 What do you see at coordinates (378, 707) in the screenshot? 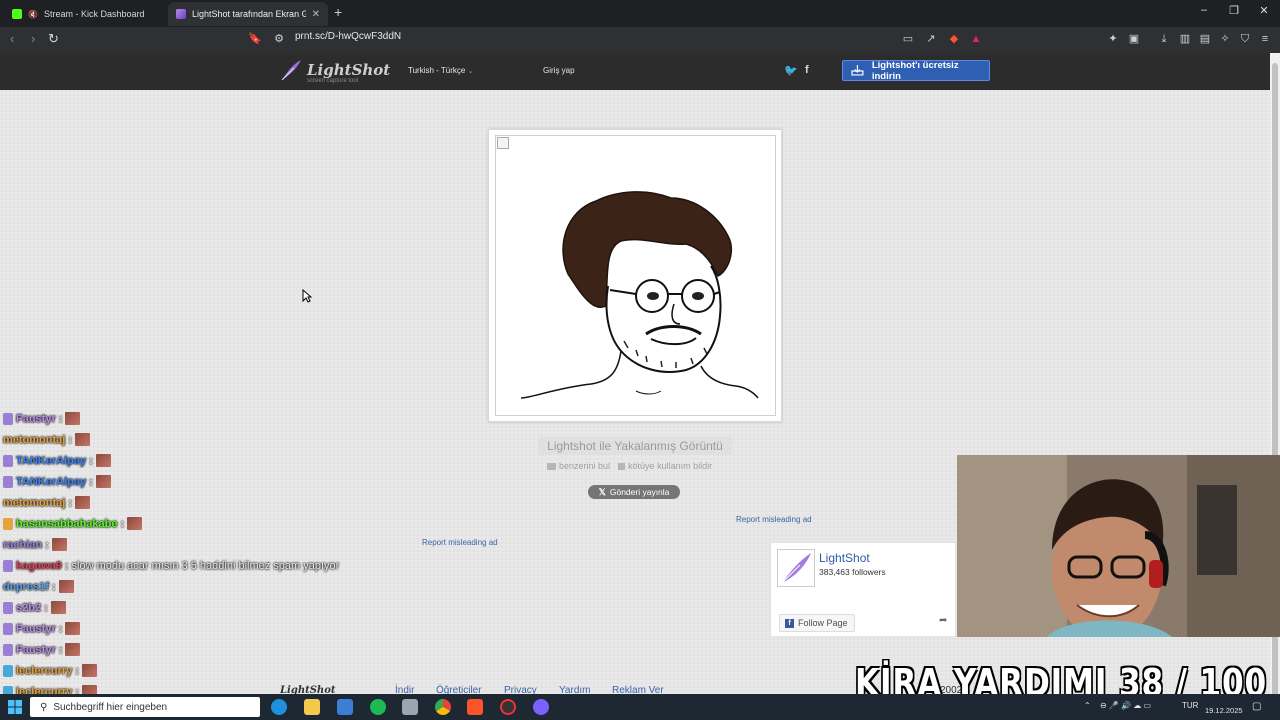
I see `spotify-icon` at bounding box center [378, 707].